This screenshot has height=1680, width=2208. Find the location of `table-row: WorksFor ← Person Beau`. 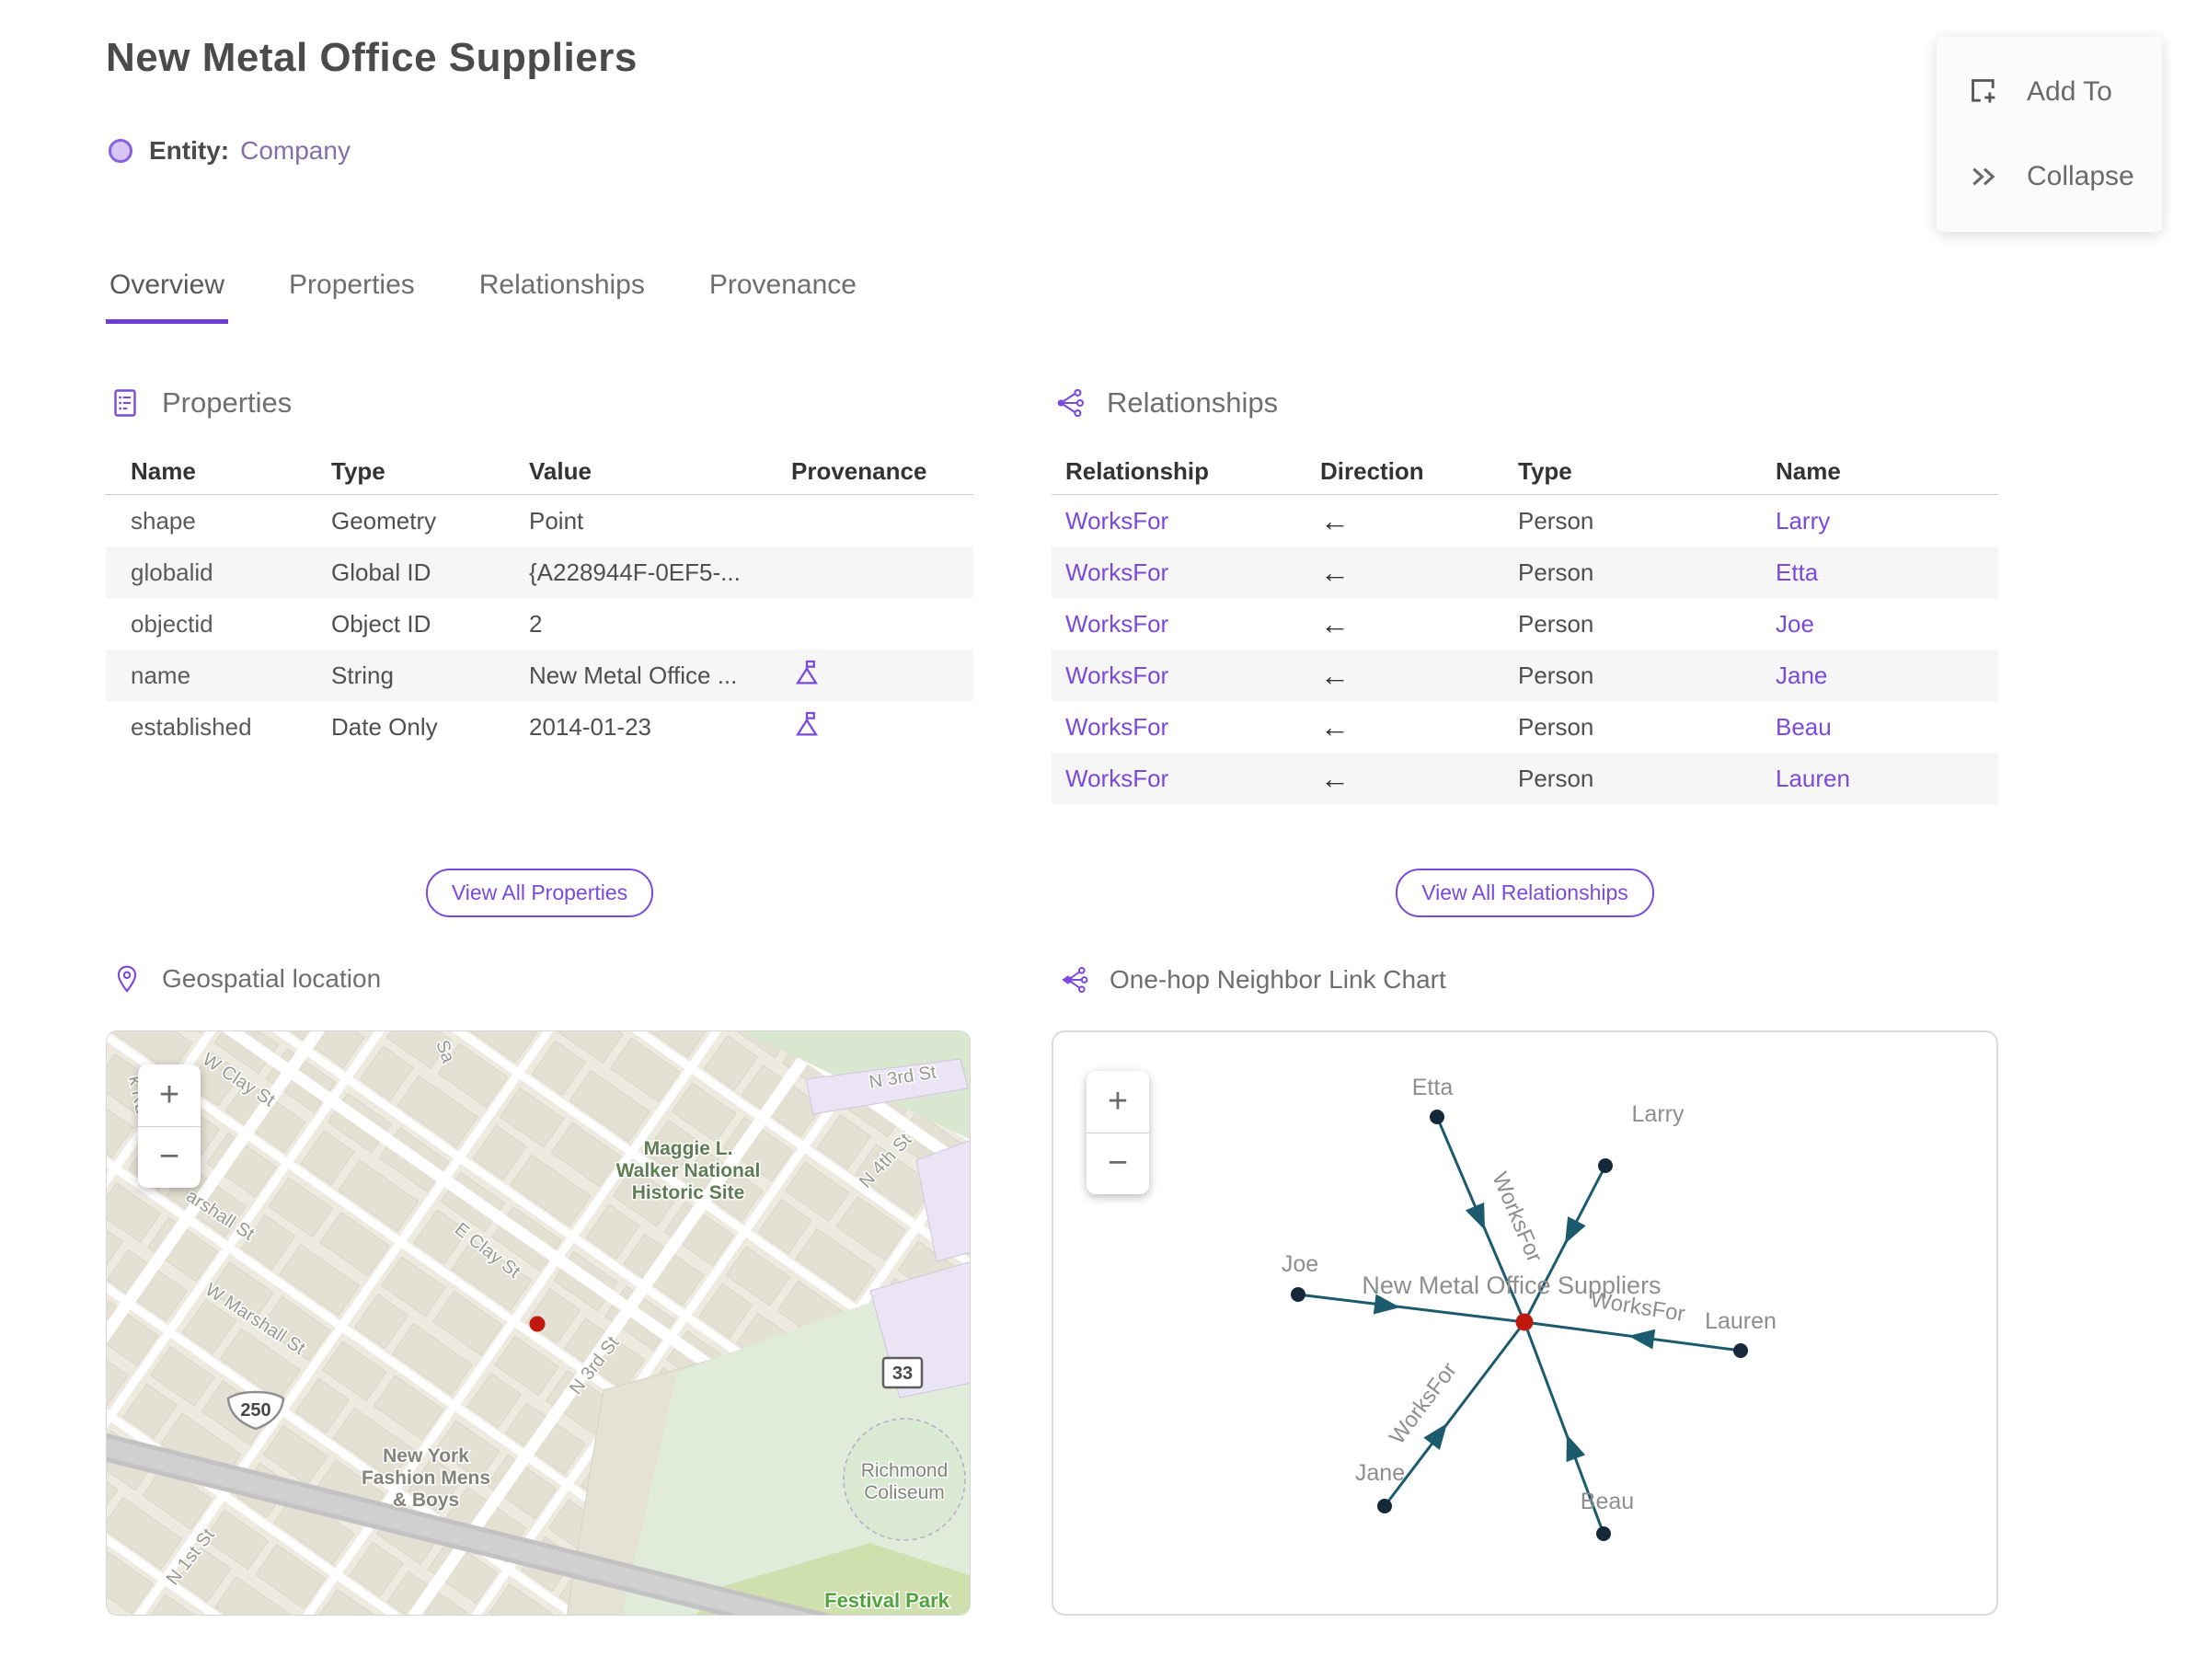

table-row: WorksFor ← Person Beau is located at coordinates (1525, 727).